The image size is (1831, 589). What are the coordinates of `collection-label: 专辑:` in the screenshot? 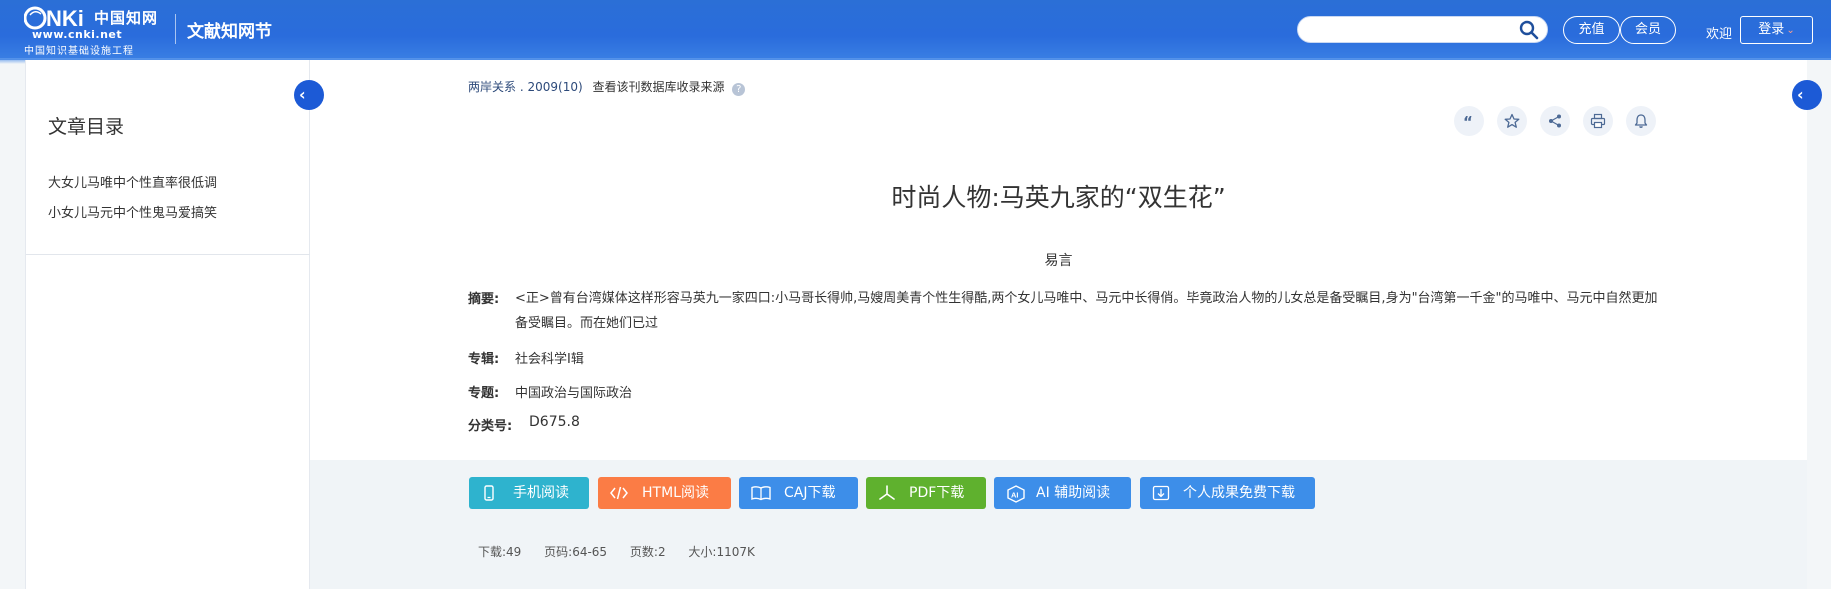 It's located at (484, 359).